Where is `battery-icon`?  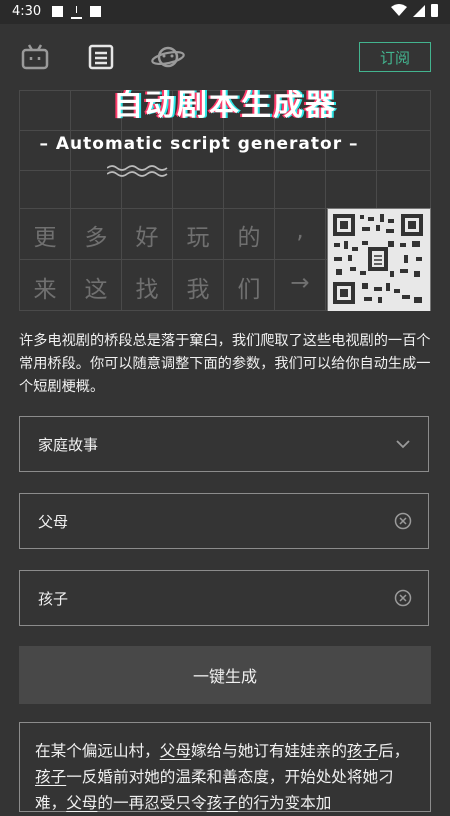
battery-icon is located at coordinates (434, 10).